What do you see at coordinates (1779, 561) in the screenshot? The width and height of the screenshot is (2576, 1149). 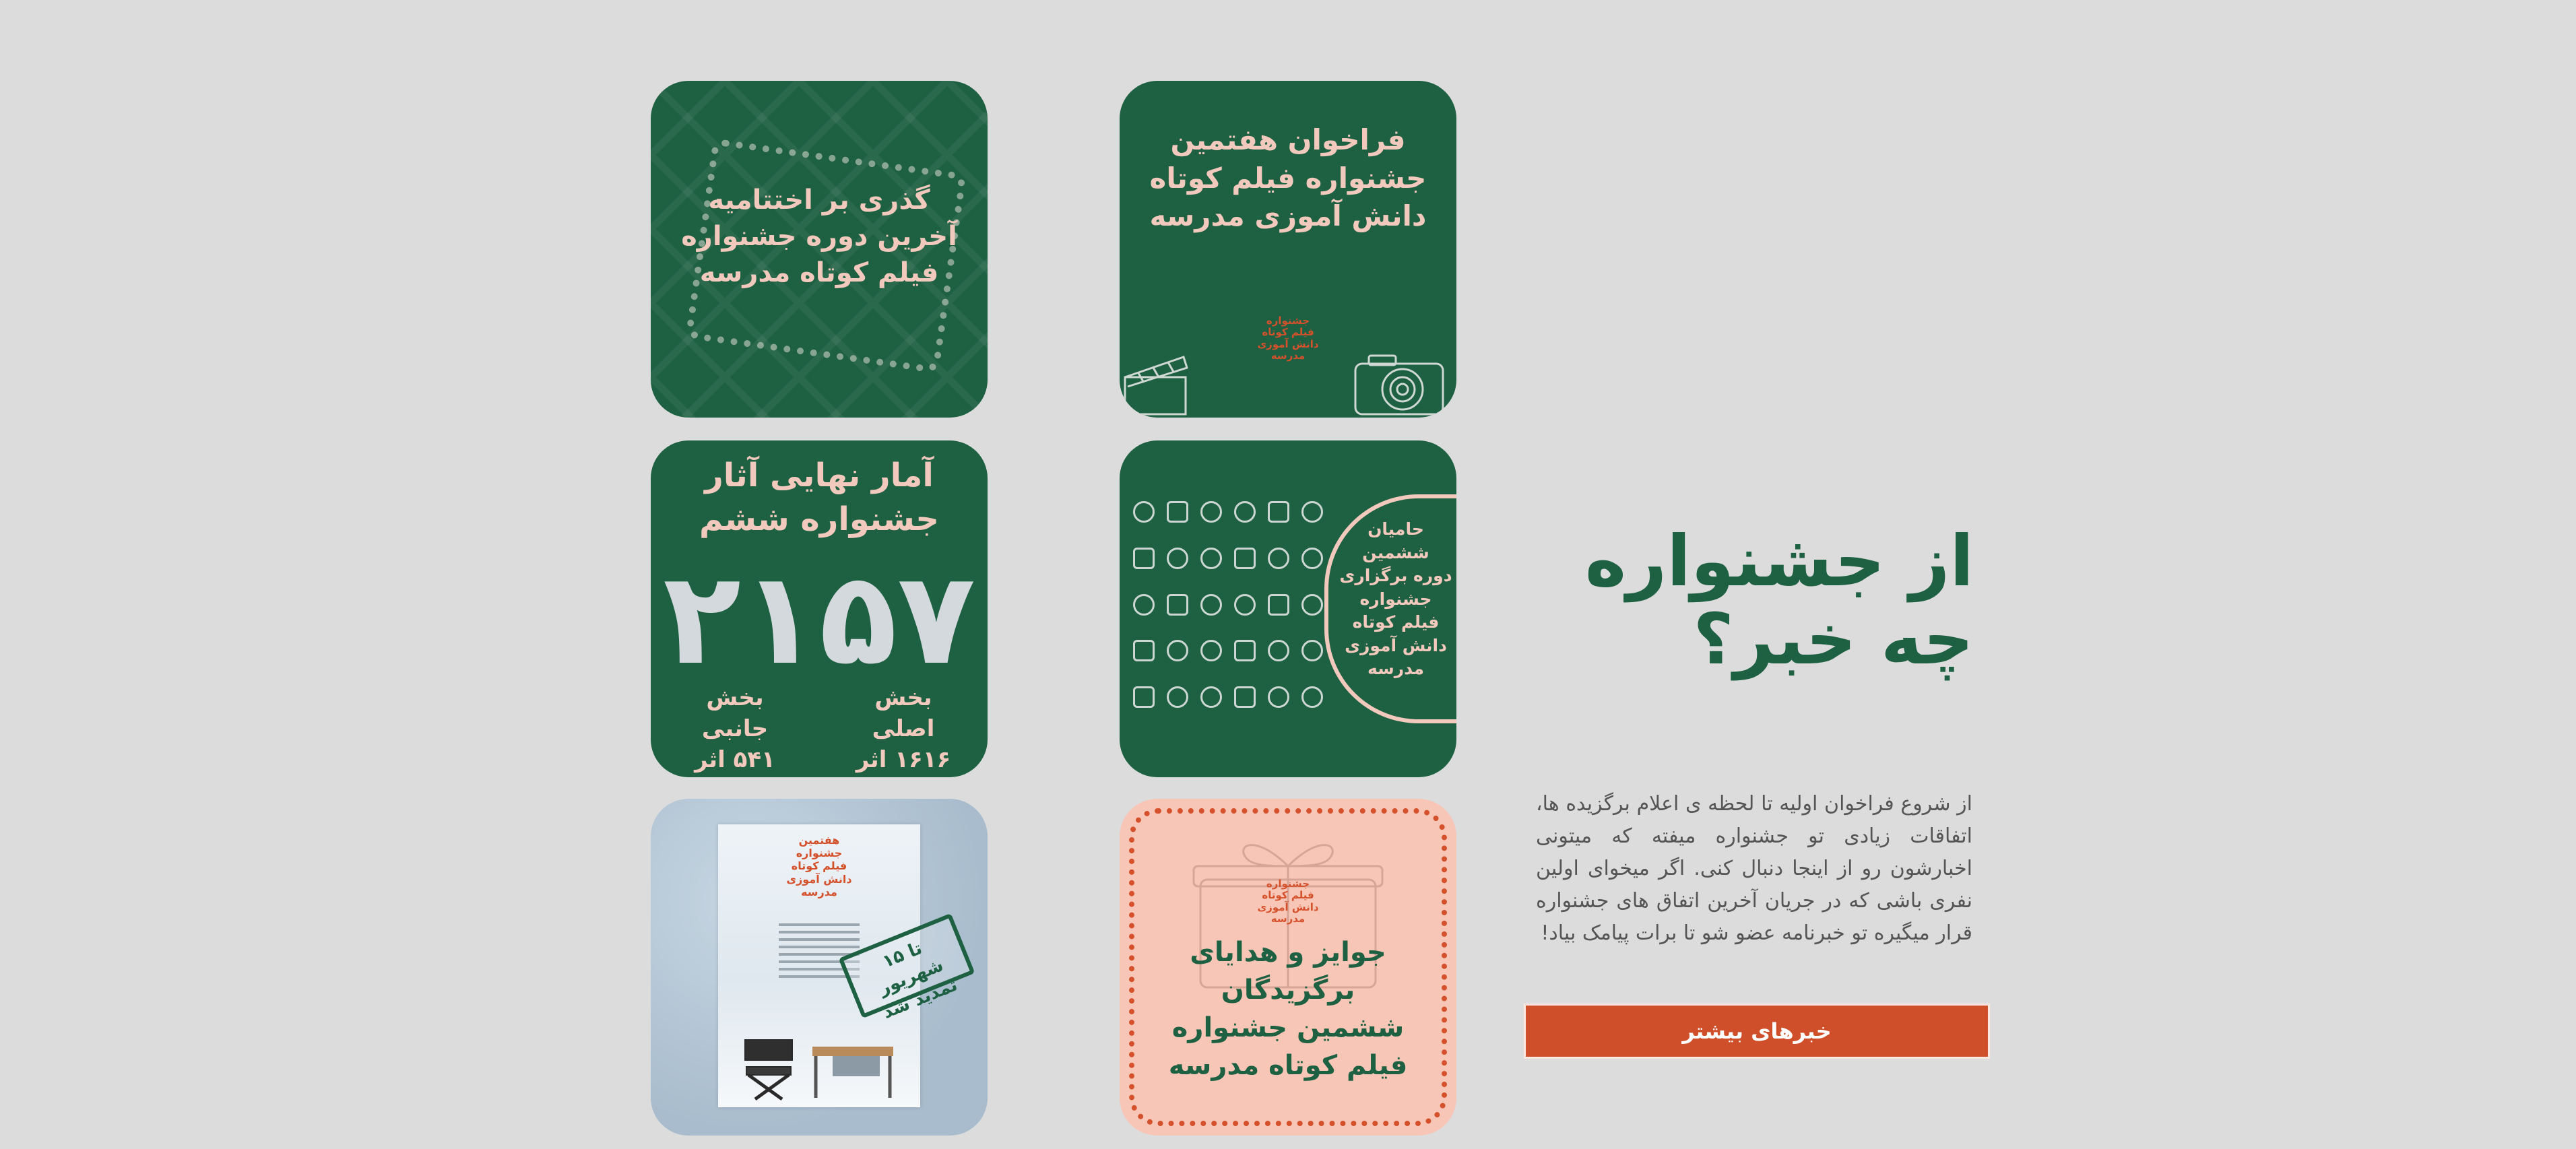 I see `heading-line: از جشنواره` at bounding box center [1779, 561].